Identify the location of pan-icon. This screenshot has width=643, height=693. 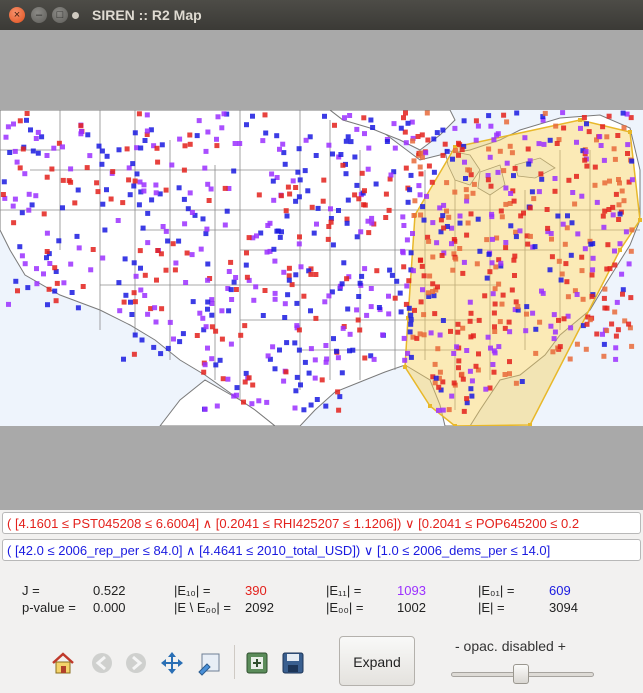
(172, 663).